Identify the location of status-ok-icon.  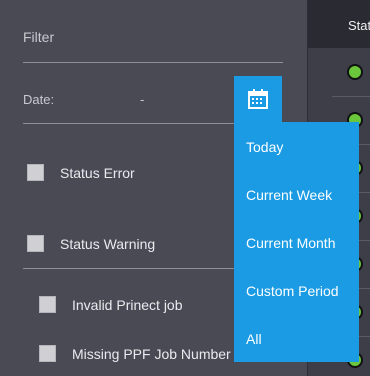
(355, 72).